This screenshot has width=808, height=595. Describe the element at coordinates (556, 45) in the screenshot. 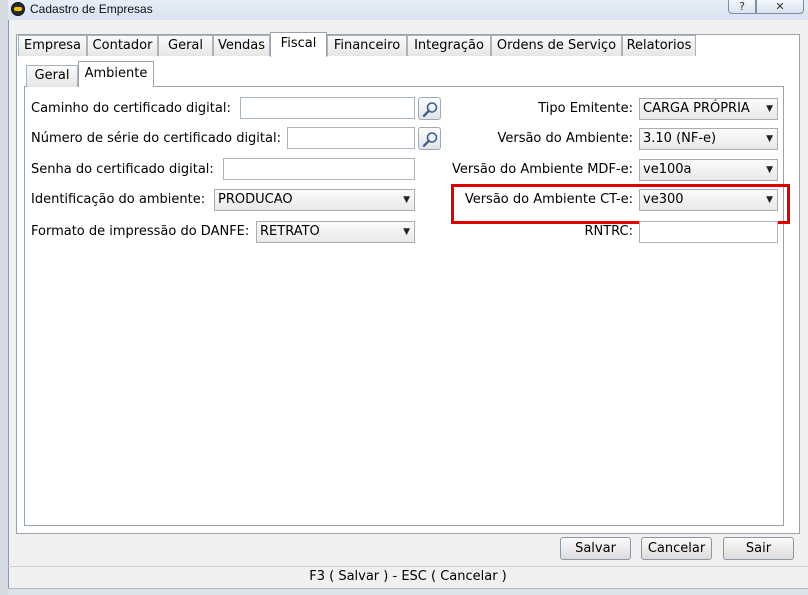

I see `tab-ordens-de-servico: Ordens de Serviço` at that location.